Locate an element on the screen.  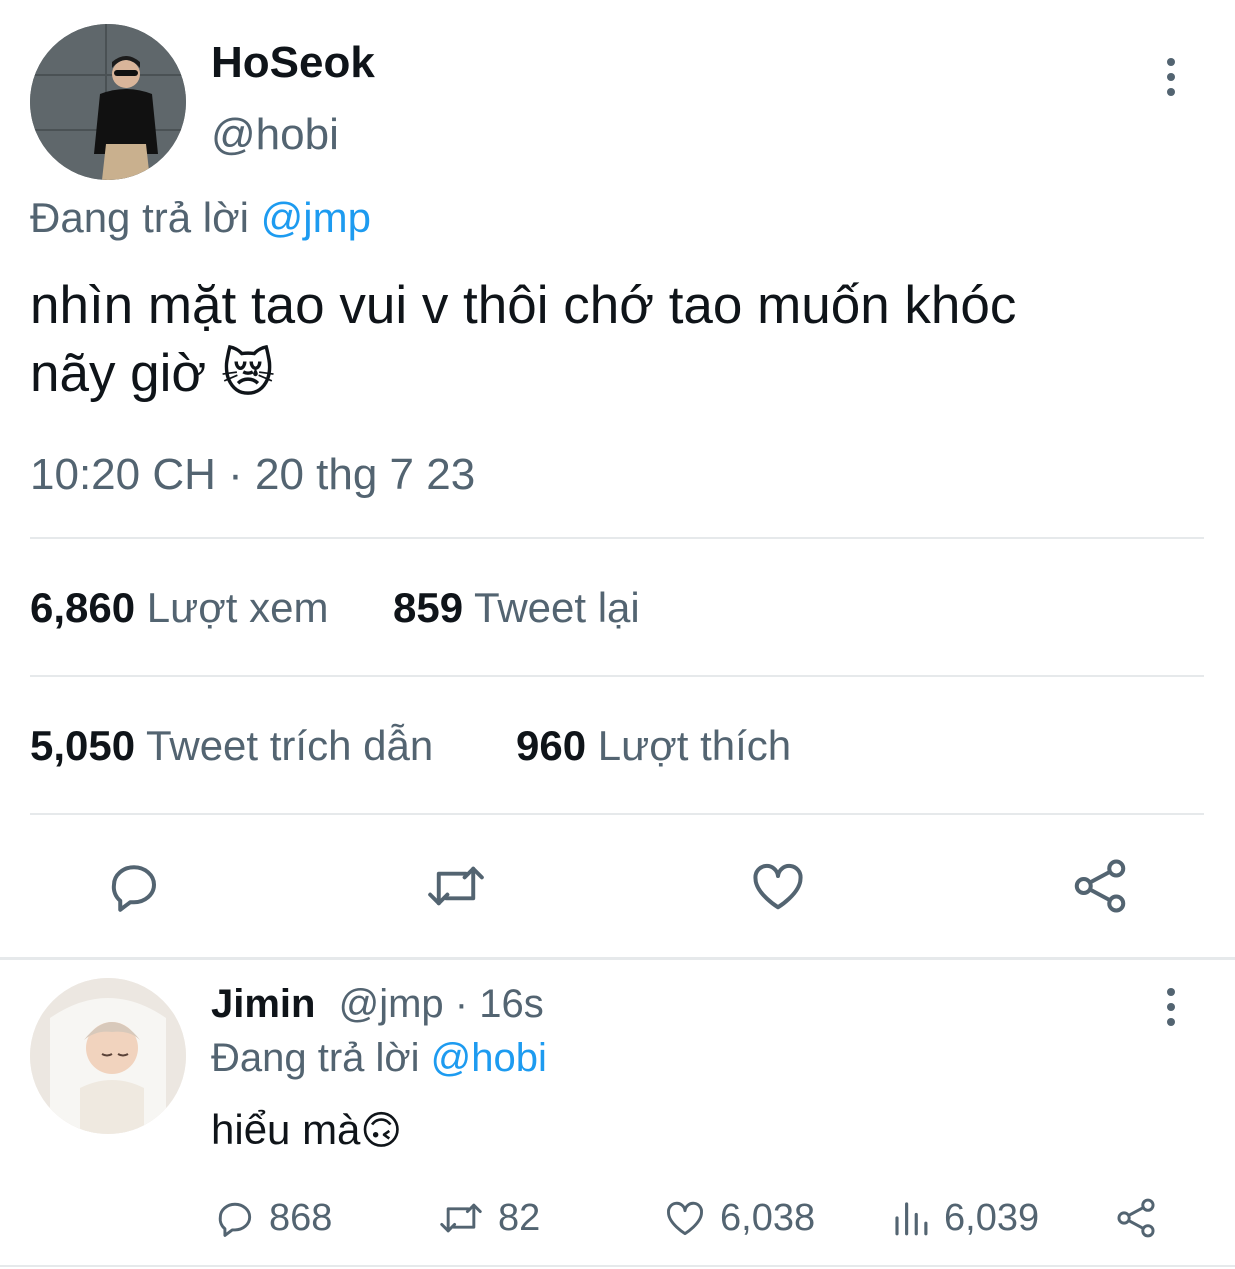
reply-replies-count: 868 is located at coordinates (301, 1217).